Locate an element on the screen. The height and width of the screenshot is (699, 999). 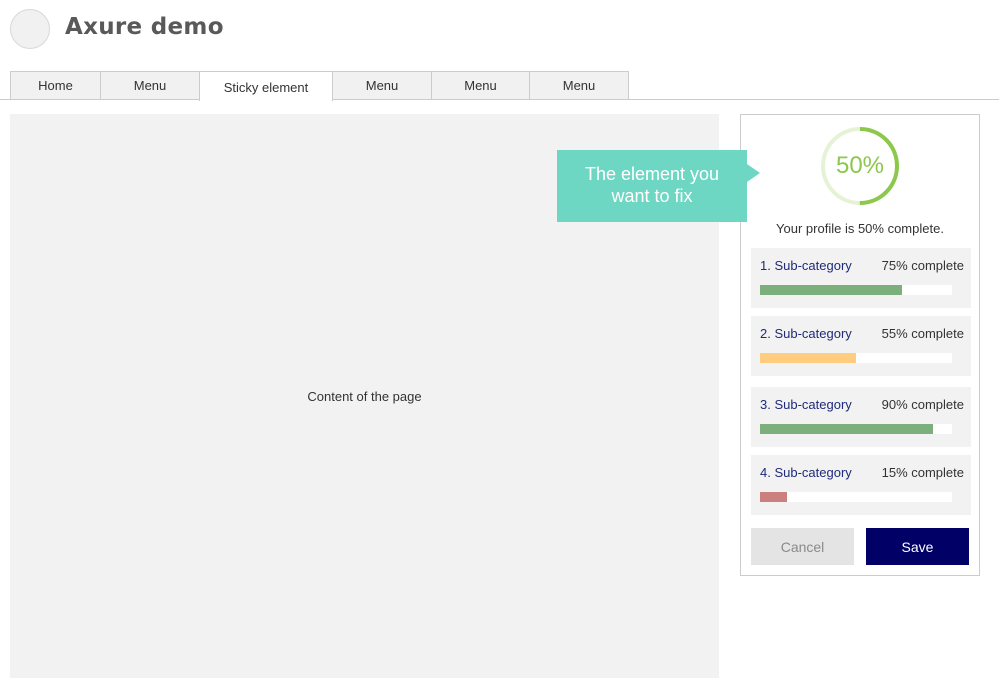
tab-menu-1: Menu is located at coordinates (150, 85).